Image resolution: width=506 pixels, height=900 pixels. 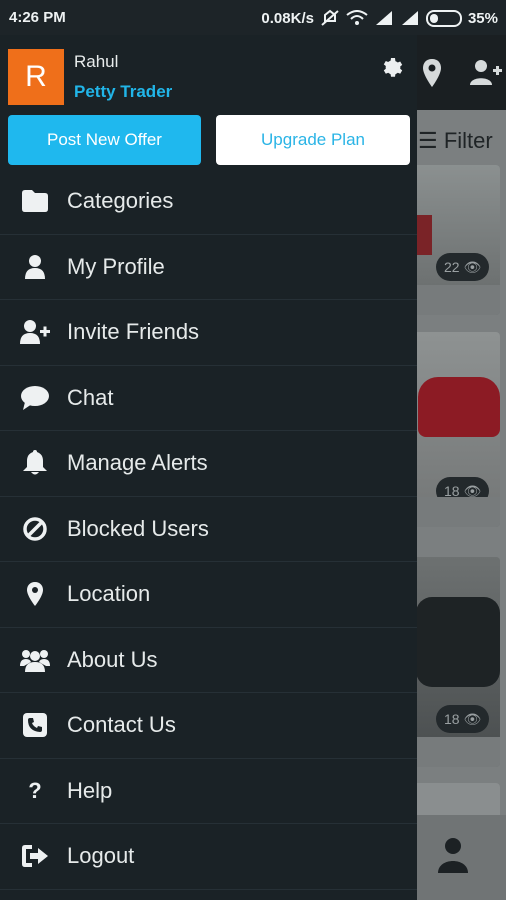 What do you see at coordinates (393, 68) in the screenshot?
I see `gear-icon` at bounding box center [393, 68].